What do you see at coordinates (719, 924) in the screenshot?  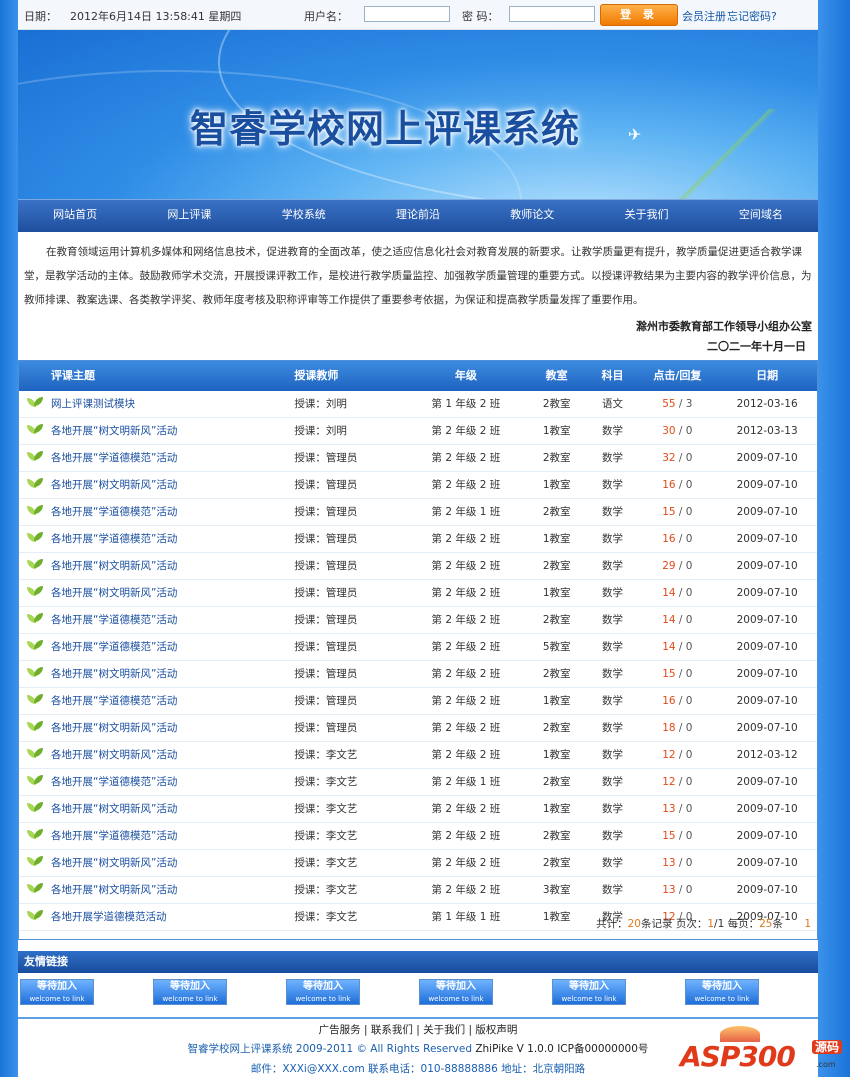 I see `pager-pages: /1` at bounding box center [719, 924].